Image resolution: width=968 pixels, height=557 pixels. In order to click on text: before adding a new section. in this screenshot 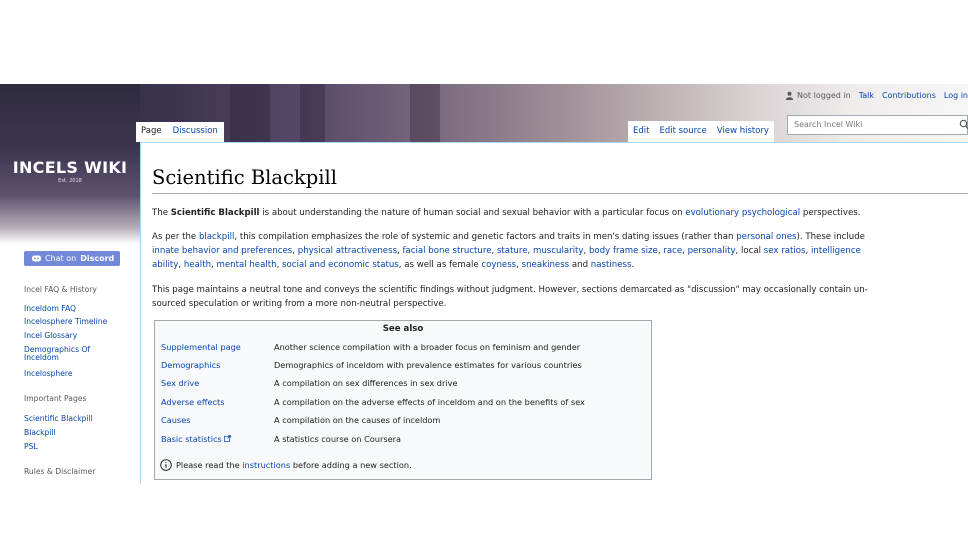, I will do `click(351, 465)`.